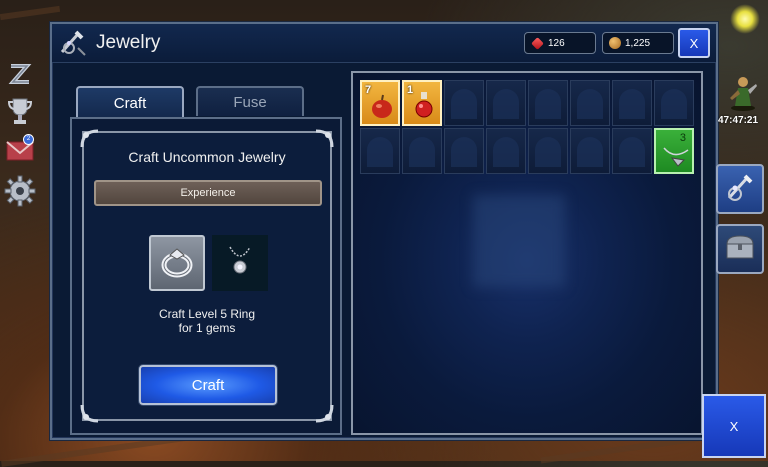  What do you see at coordinates (28, 139) in the screenshot?
I see `mail-badge: 2` at bounding box center [28, 139].